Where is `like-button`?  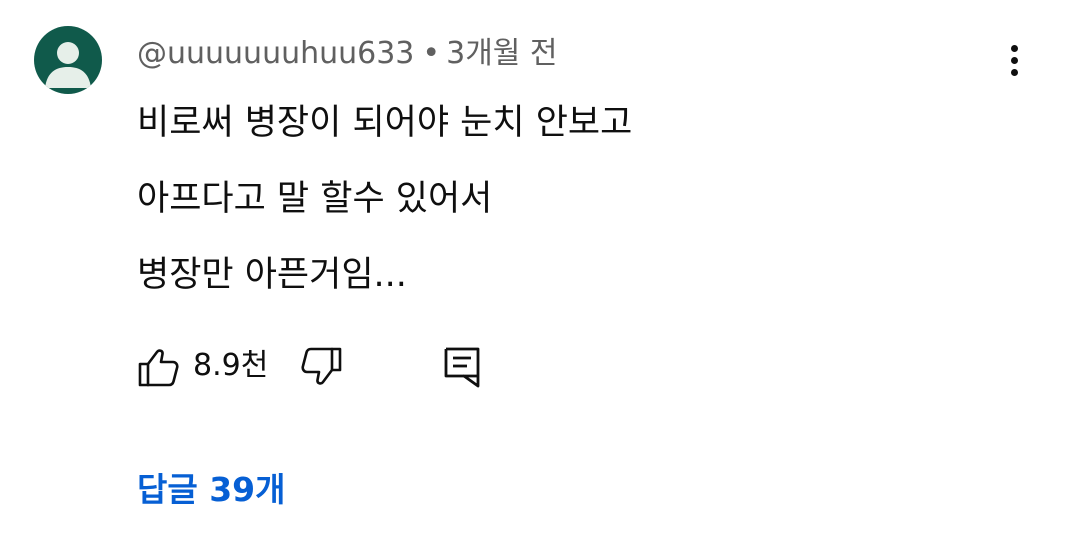 like-button is located at coordinates (159, 367).